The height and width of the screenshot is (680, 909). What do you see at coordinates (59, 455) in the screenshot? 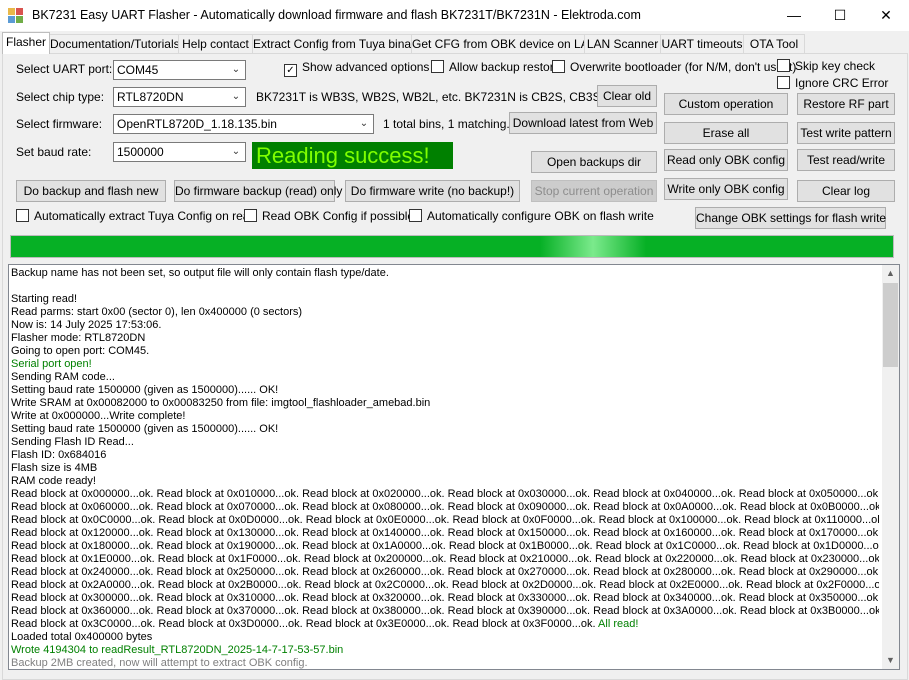
I see `log-line-text: Flash ID: 0x684016` at bounding box center [59, 455].